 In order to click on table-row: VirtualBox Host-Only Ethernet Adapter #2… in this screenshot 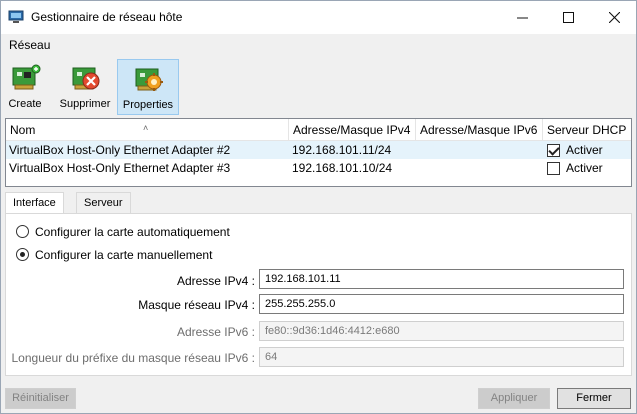, I will do `click(318, 150)`.